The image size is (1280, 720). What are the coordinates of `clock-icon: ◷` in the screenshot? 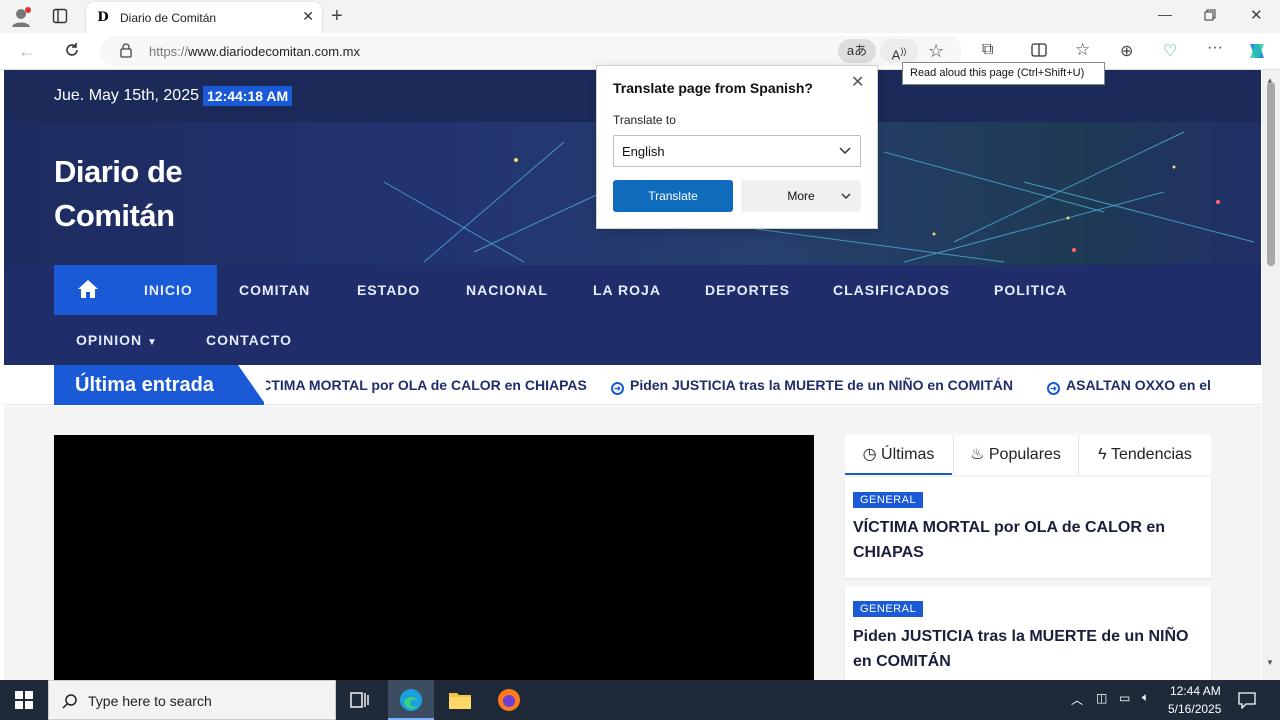 It's located at (869, 454).